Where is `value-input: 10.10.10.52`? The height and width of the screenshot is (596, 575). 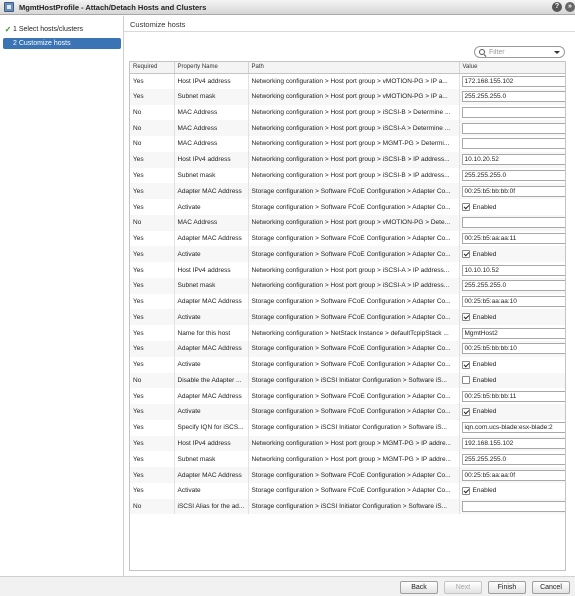 value-input: 10.10.10.52 is located at coordinates (513, 270).